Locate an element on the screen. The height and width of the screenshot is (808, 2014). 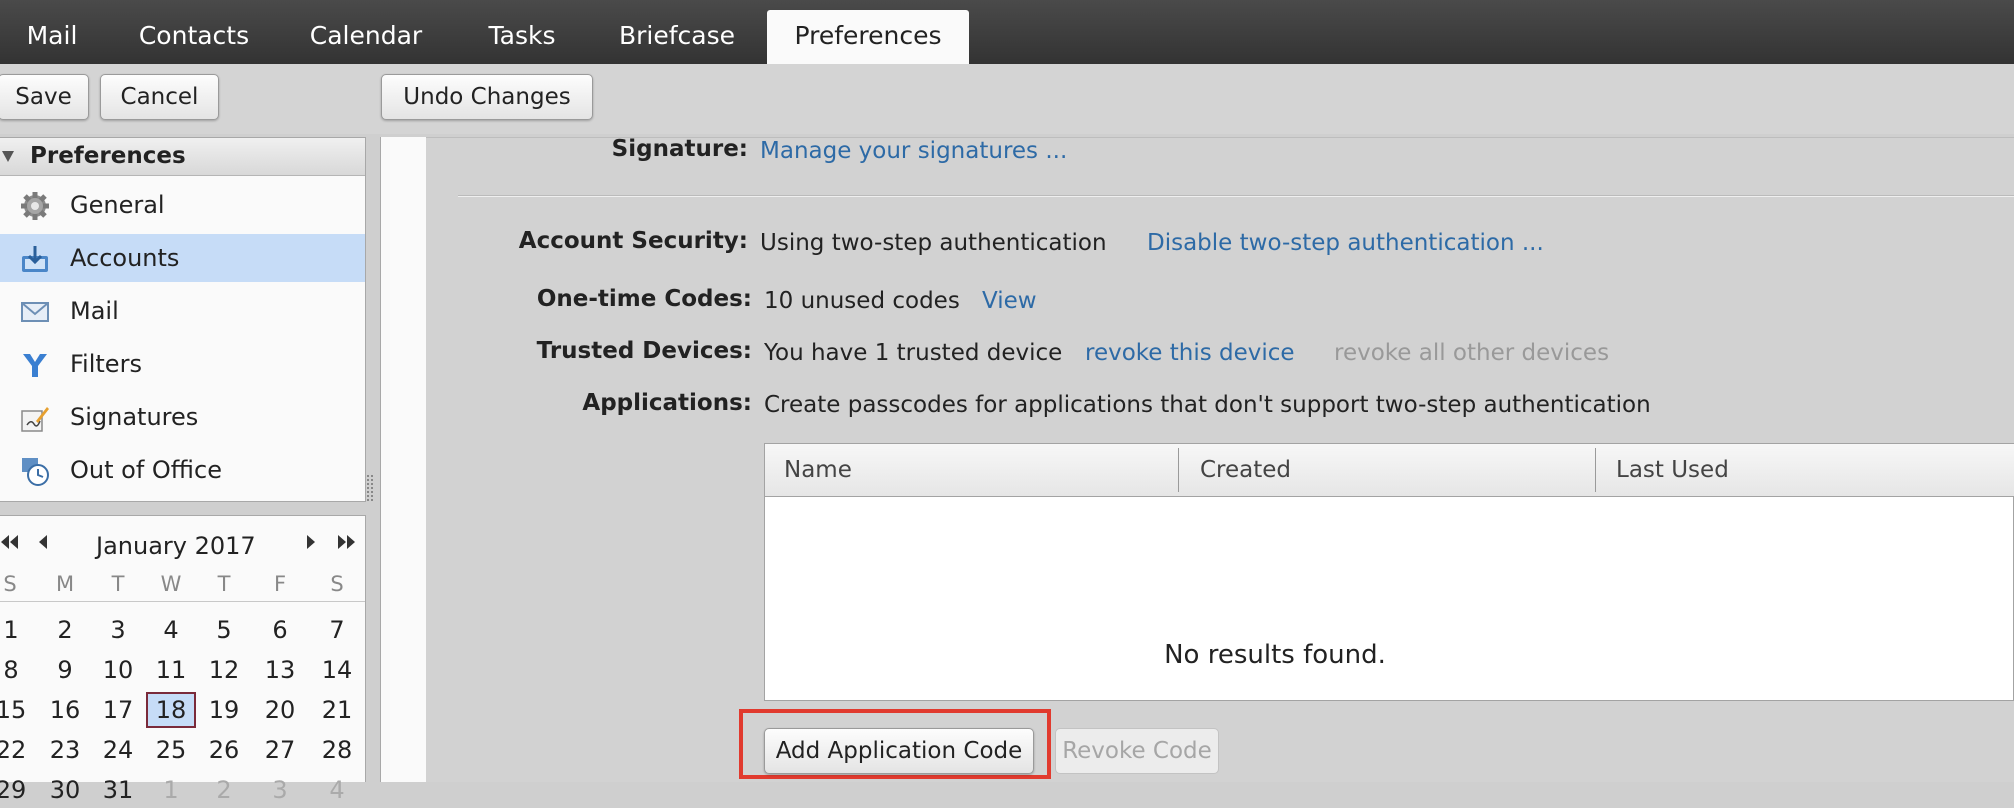
tab-contacts: Contacts is located at coordinates (194, 37).